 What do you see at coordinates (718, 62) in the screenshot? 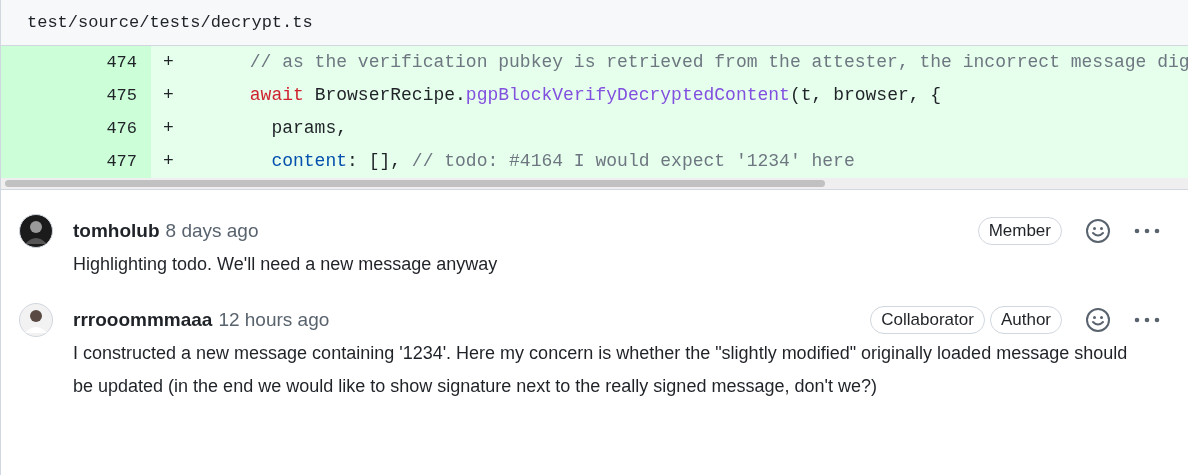
I see `code-line: // as the verification pubkey is retrieved from the attester, the incorrect message dig` at bounding box center [718, 62].